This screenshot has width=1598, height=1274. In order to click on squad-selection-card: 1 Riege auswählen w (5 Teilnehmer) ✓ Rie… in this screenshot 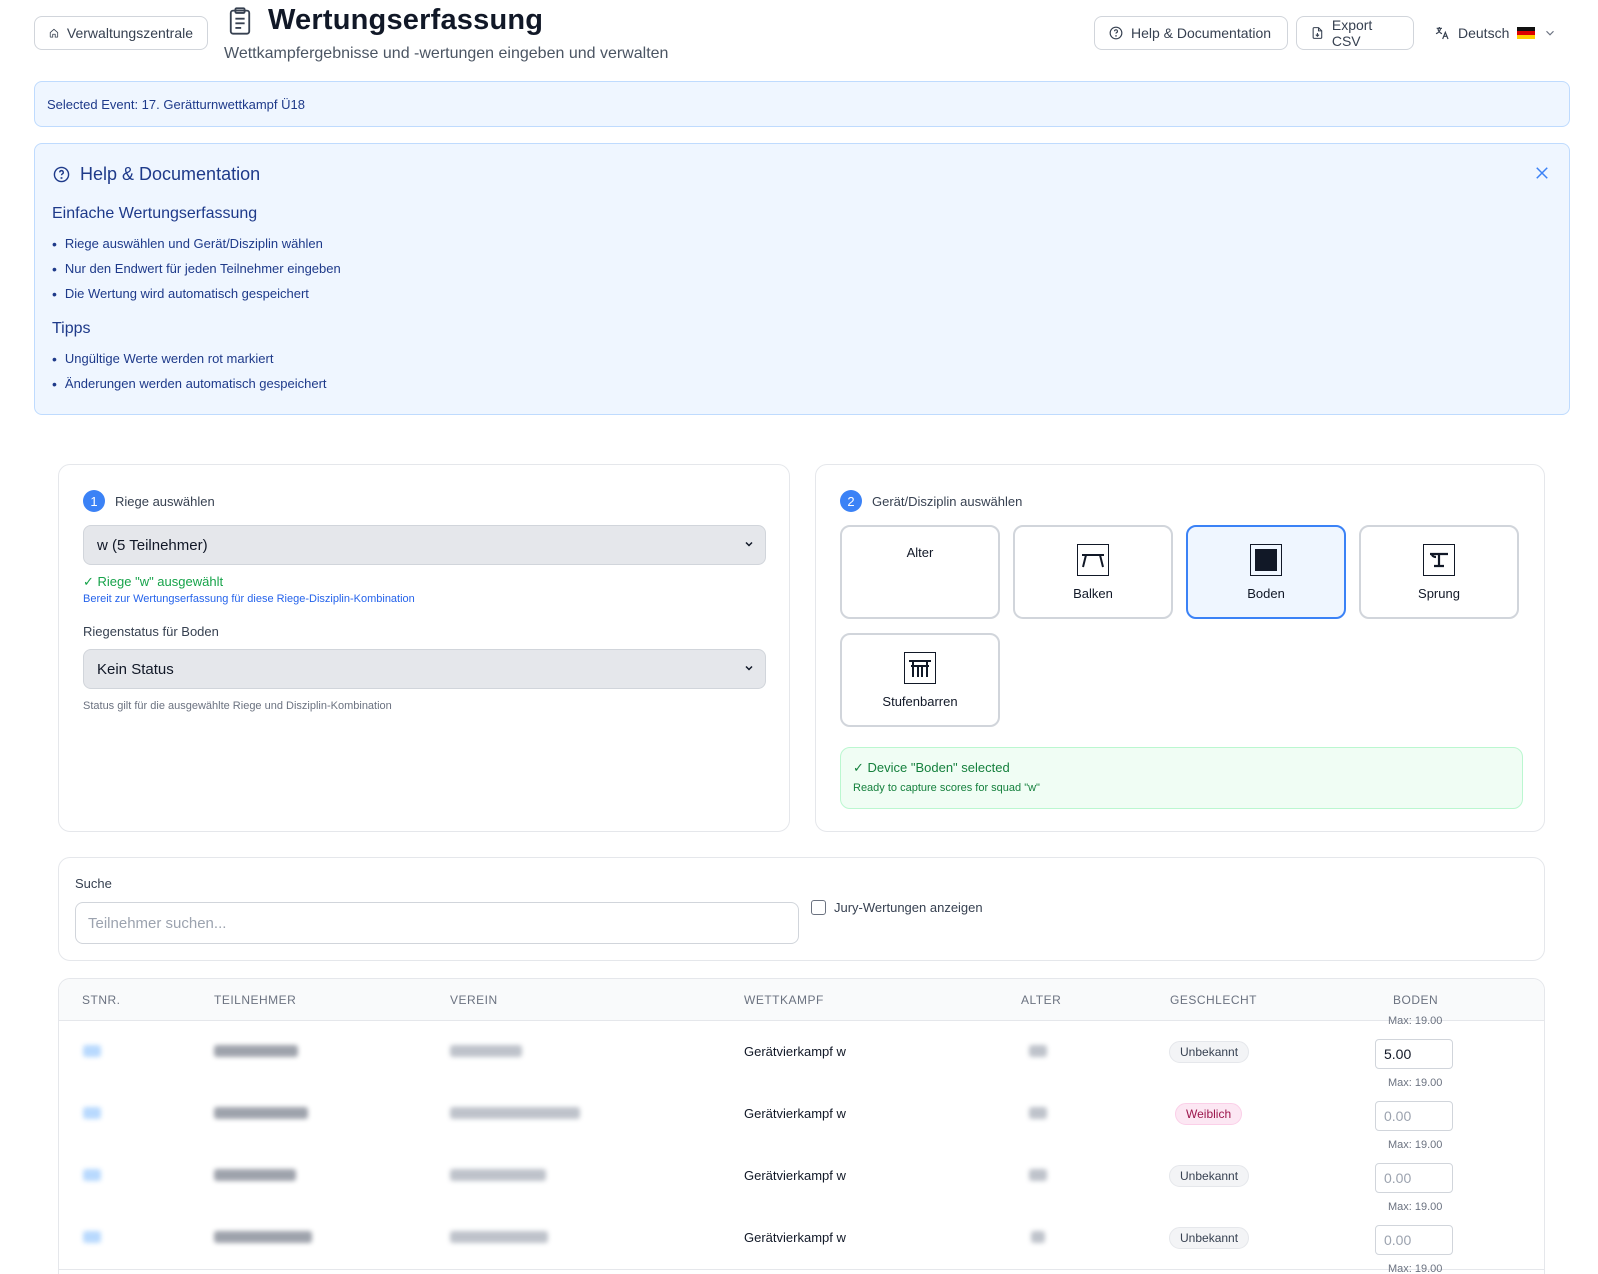, I will do `click(424, 648)`.